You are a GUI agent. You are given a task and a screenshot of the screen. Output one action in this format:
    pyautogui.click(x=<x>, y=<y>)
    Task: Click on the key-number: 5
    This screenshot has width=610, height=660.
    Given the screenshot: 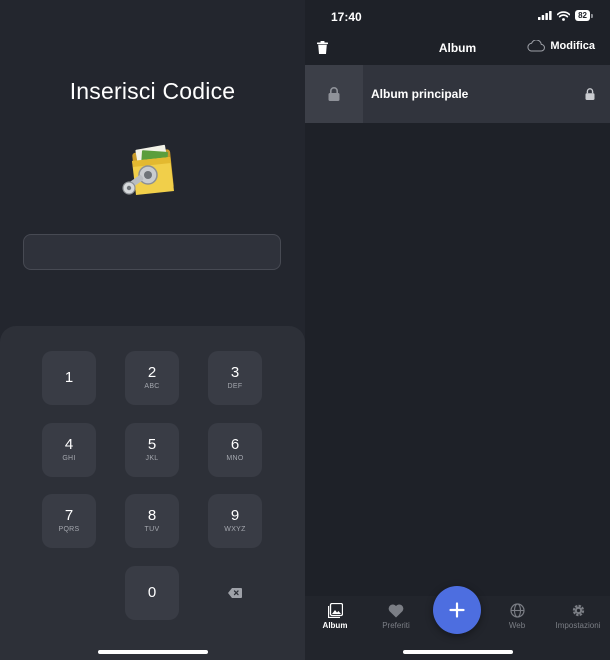 What is the action you would take?
    pyautogui.click(x=152, y=444)
    